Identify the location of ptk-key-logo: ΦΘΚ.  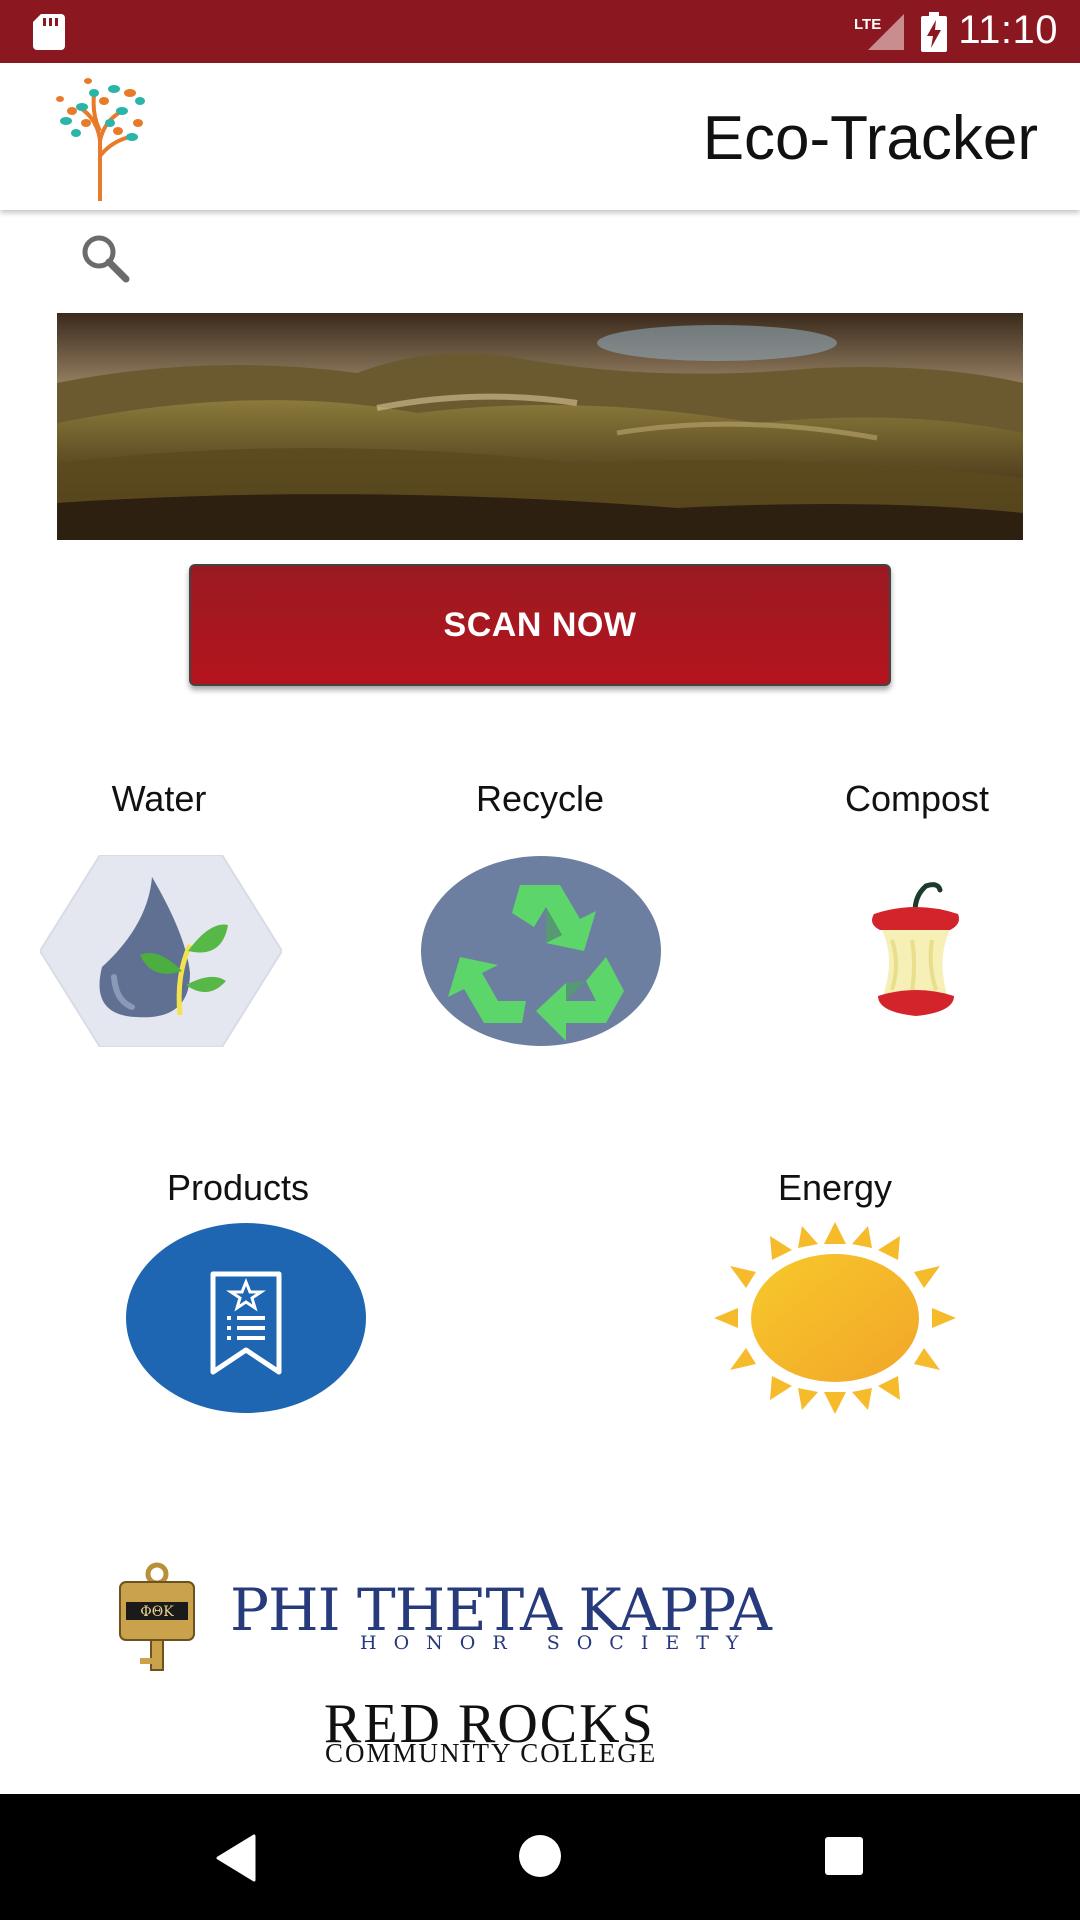
(157, 1616).